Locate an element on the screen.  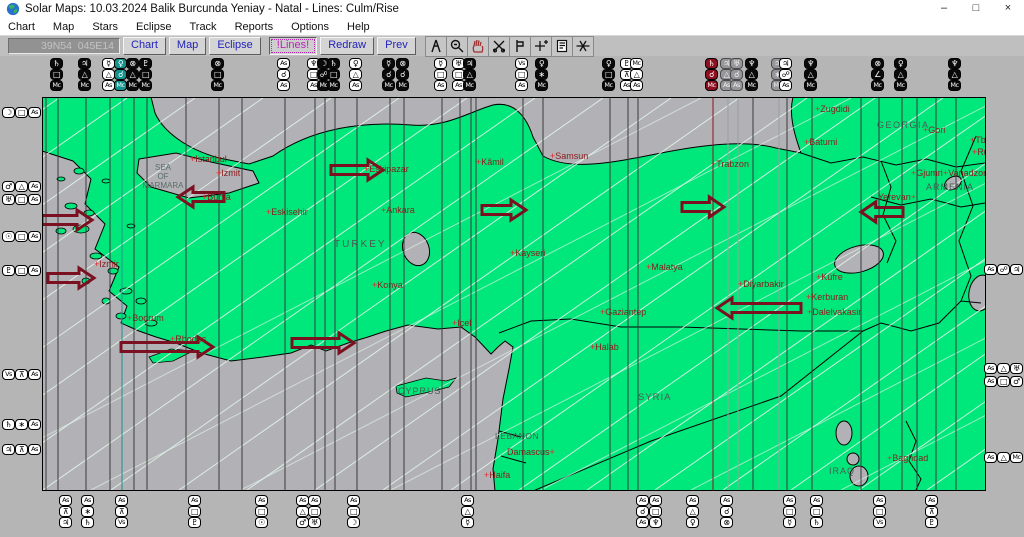
city-label: +Dalelvakasir is located at coordinates (834, 312).